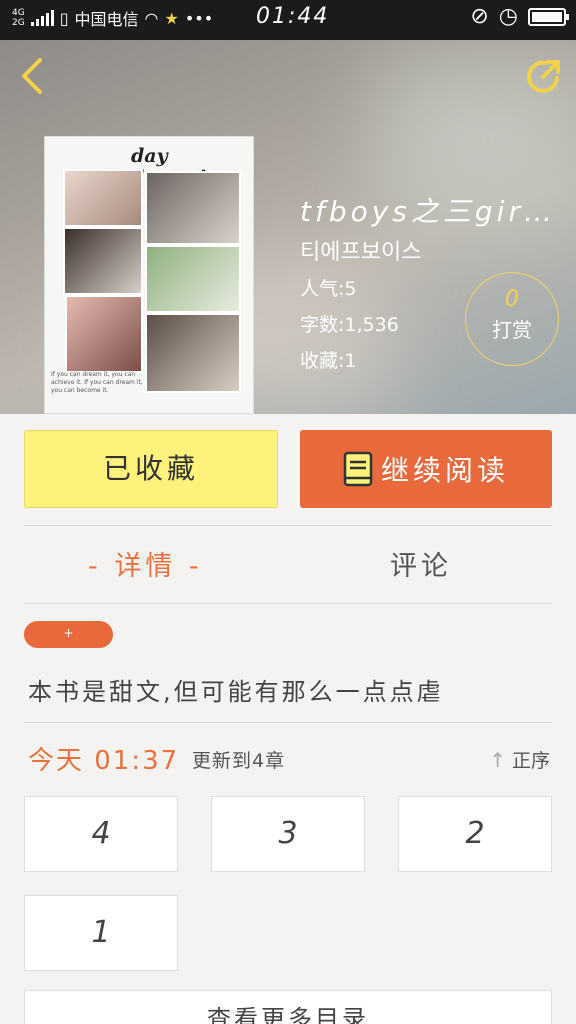 This screenshot has height=1024, width=576. I want to click on status-left: 4G 2G ▯ 中国电信 ◠ ★ •••, so click(112, 18).